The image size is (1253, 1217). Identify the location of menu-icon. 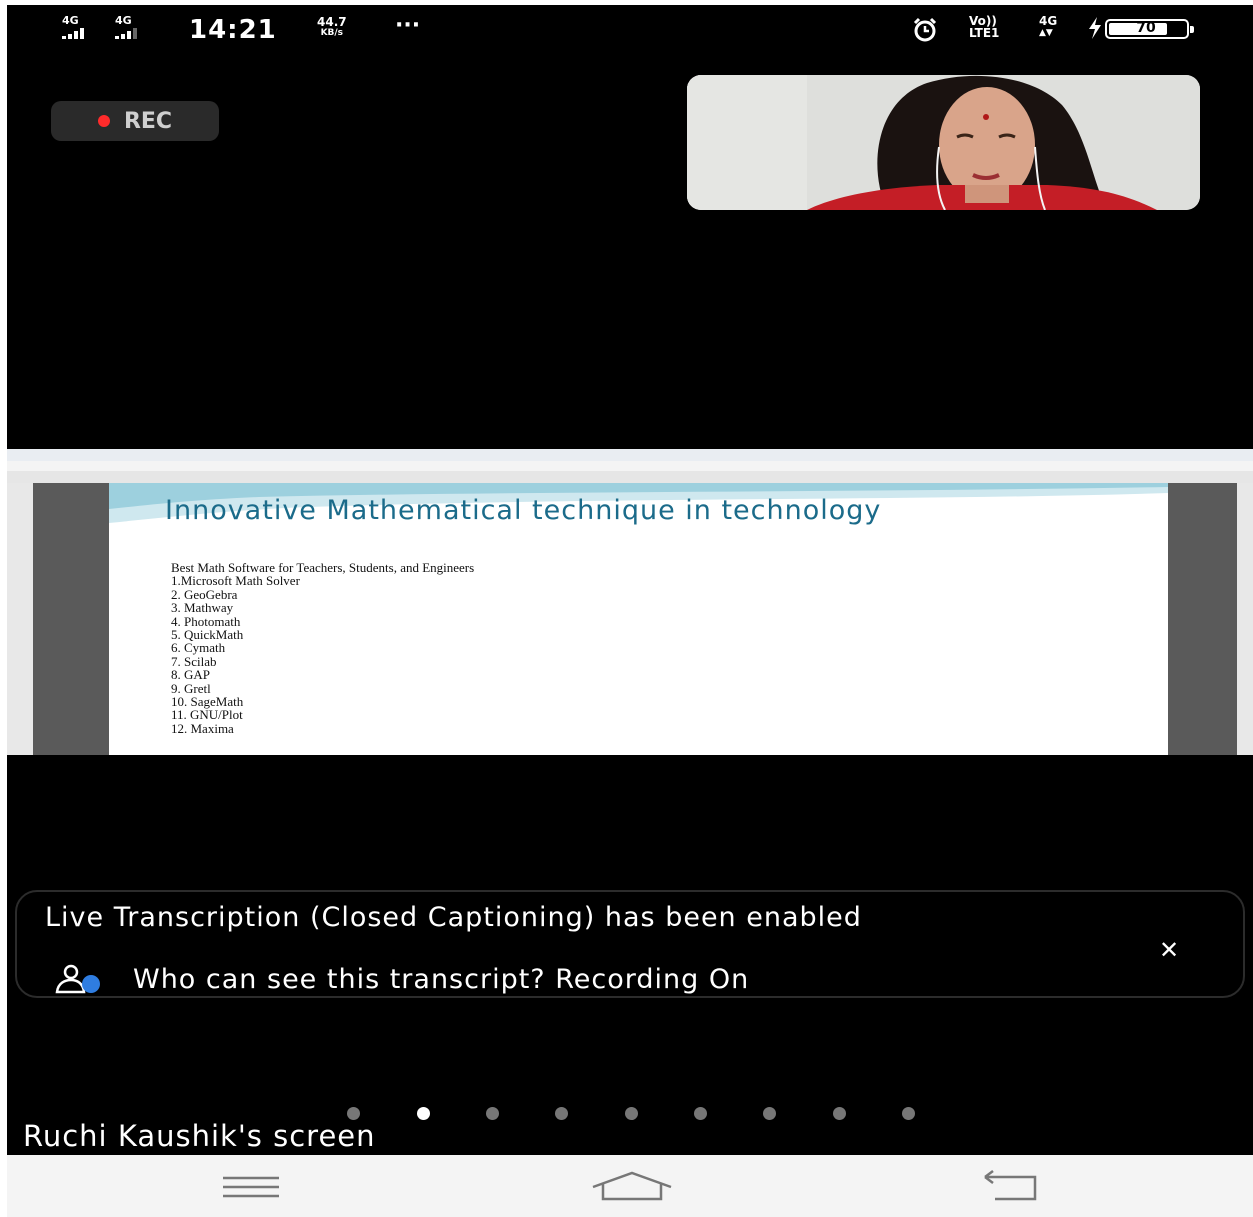
(251, 1187).